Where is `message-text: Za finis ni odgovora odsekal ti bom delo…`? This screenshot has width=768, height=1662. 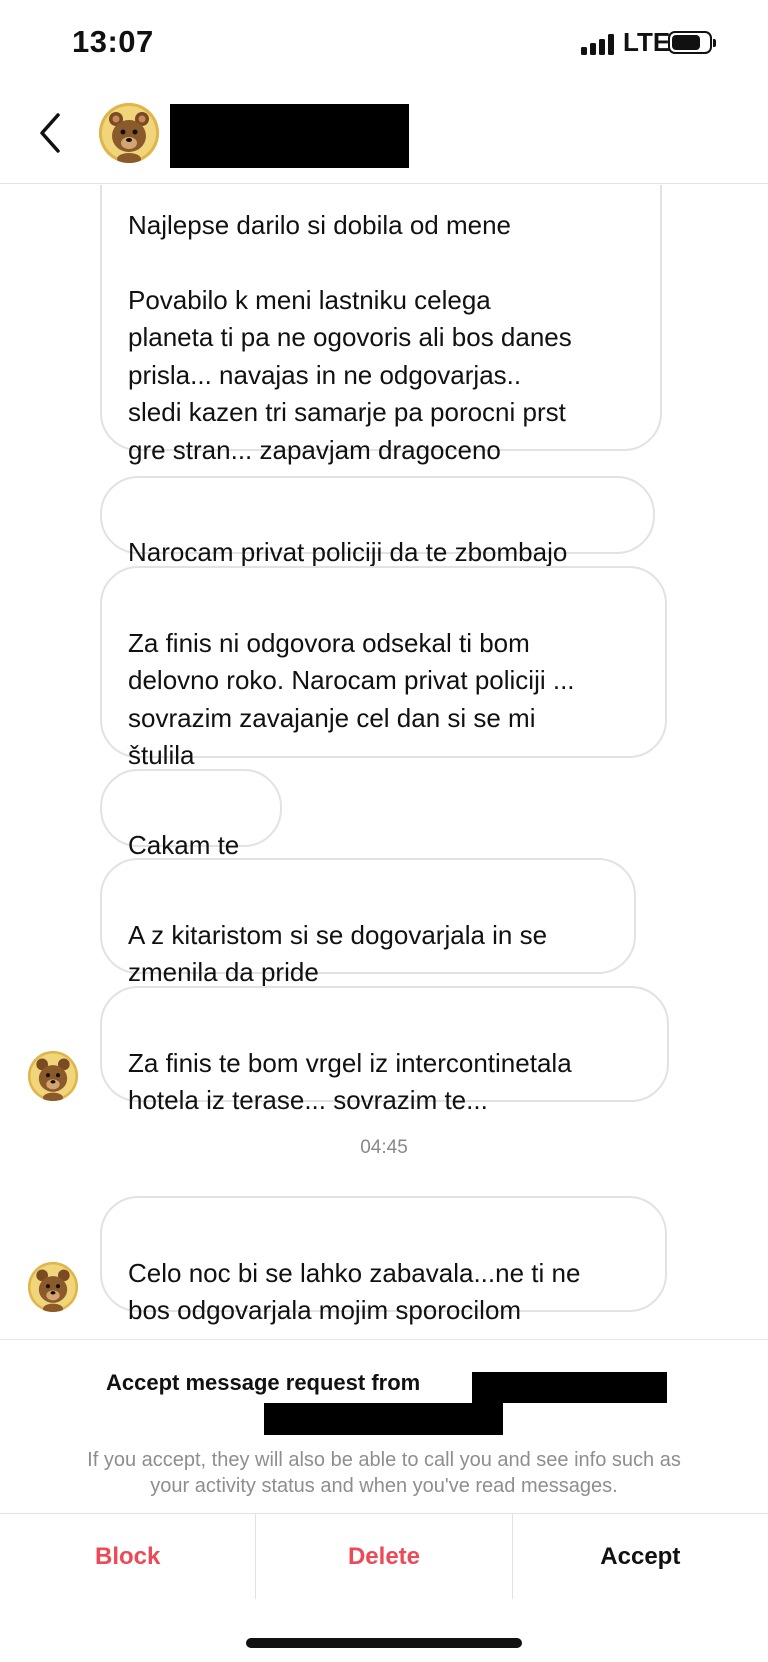
message-text: Za finis ni odgovora odsekal ti bom delo… is located at coordinates (351, 699).